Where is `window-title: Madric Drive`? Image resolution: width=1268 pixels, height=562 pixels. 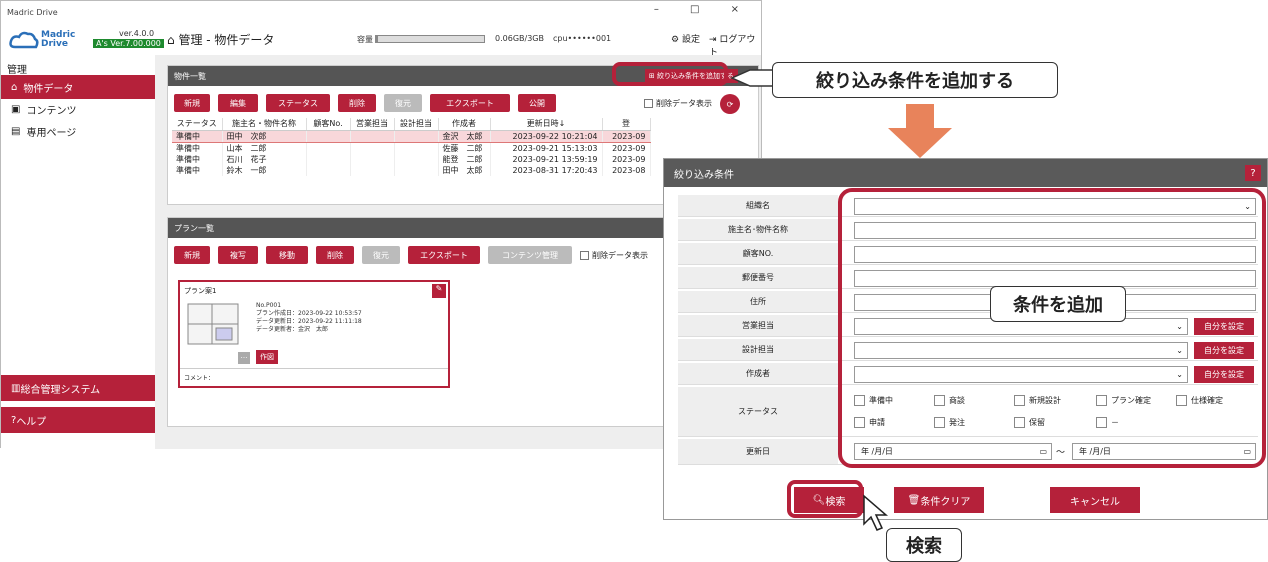
window-title: Madric Drive is located at coordinates (32, 12).